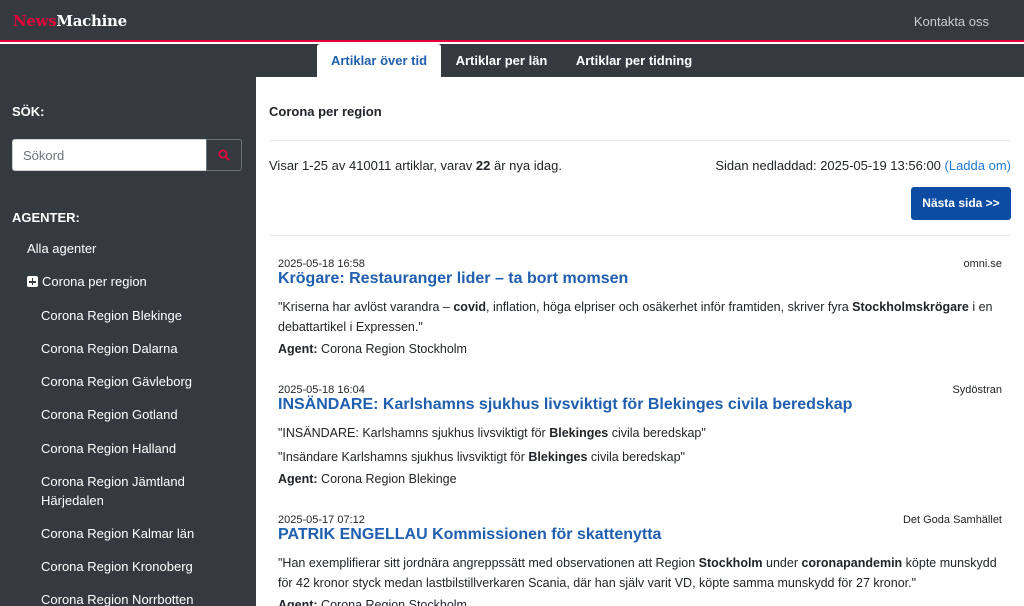 The height and width of the screenshot is (606, 1024). I want to click on agent-item-gavleborg: Corona Region Gävleborg, so click(116, 381).